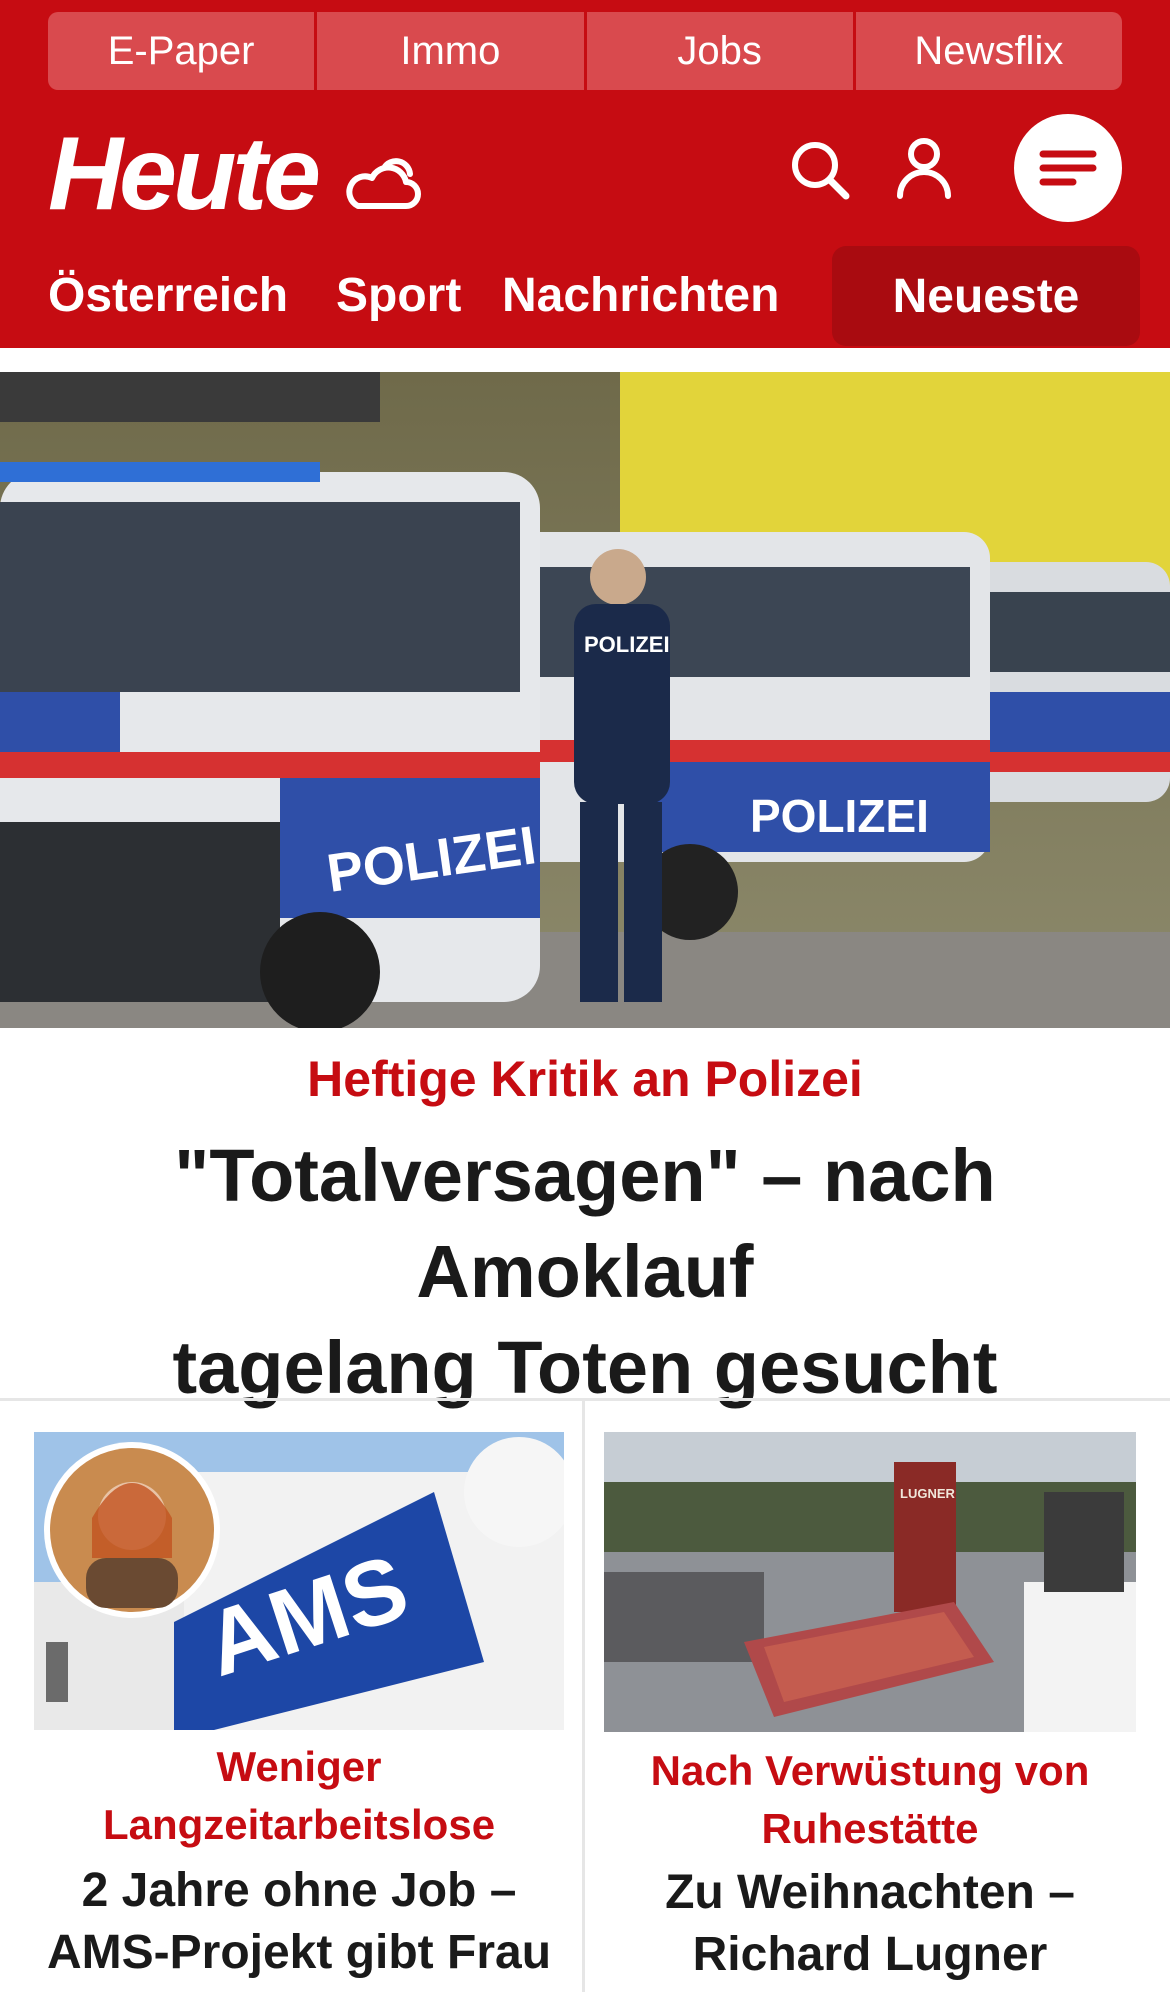 The height and width of the screenshot is (1992, 1170). I want to click on menu-button, so click(1068, 168).